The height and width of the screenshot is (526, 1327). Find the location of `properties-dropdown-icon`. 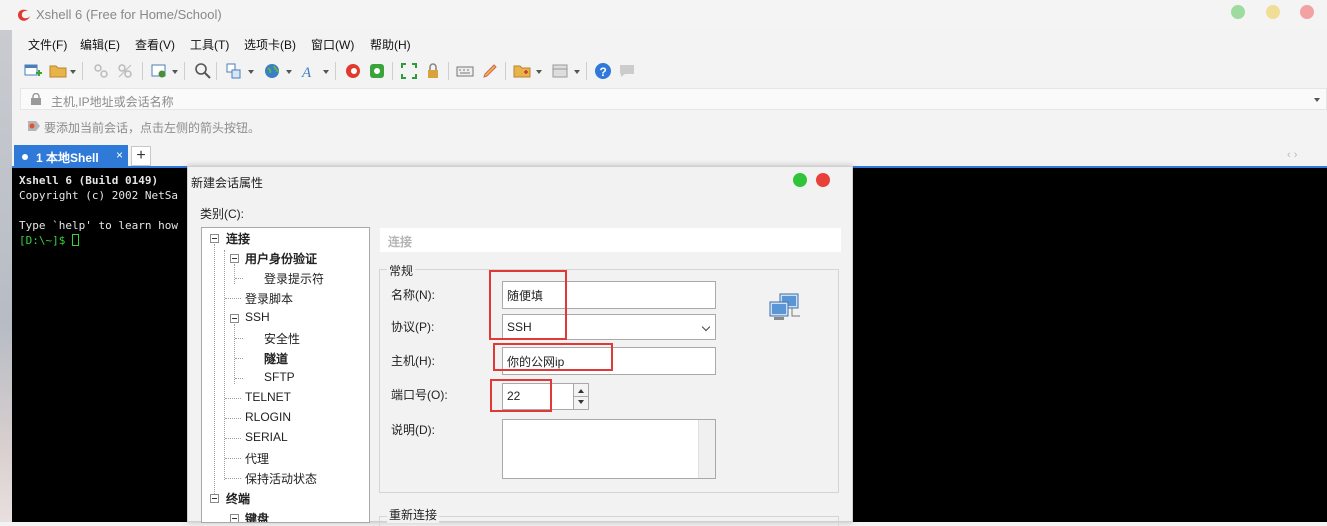

properties-dropdown-icon is located at coordinates (175, 72).